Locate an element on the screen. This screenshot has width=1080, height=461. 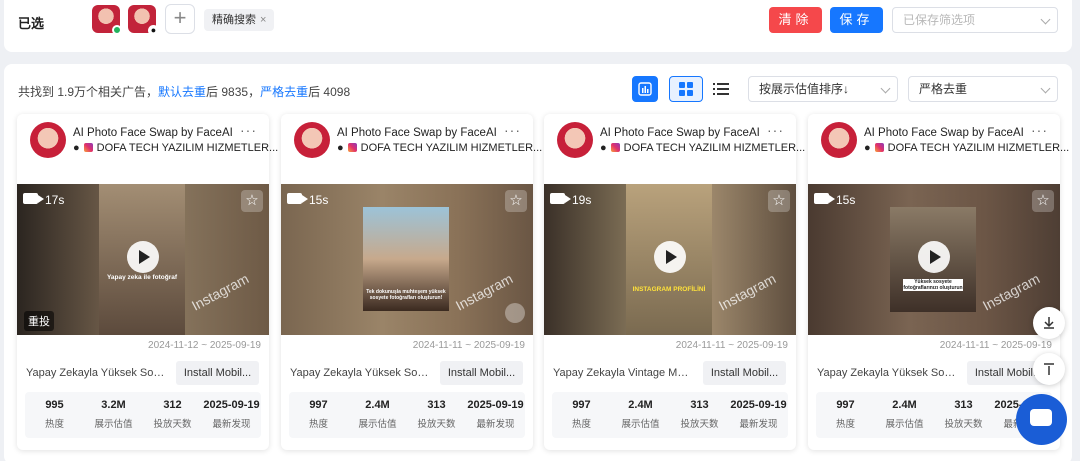
ad-video: INSTAGRAM PROFİLİNİ 19s ☆ Instagram is located at coordinates (670, 259).